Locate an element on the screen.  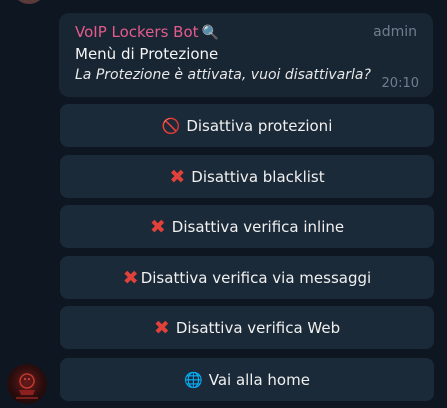
button-label: Disattiva verifica via messaggi is located at coordinates (256, 277).